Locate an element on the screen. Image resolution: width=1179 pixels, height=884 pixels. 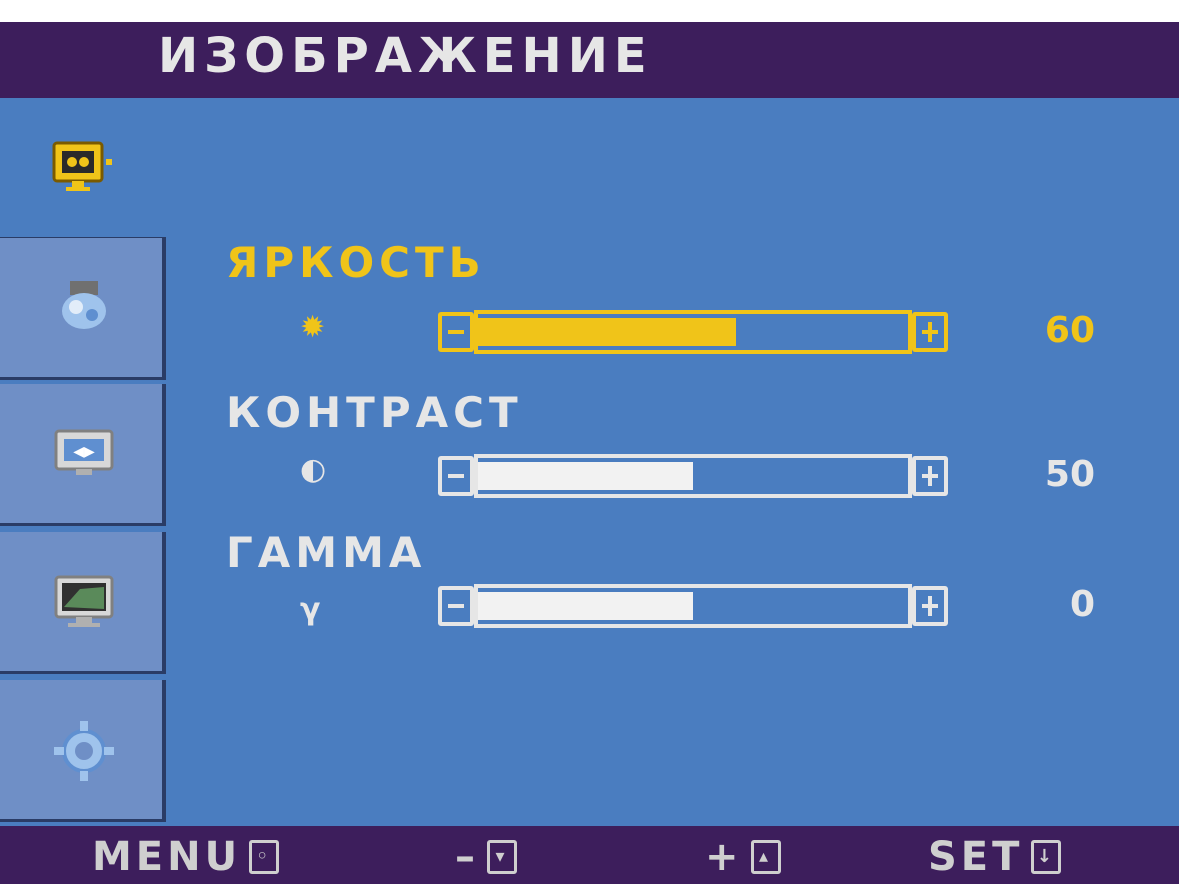
sidebar-item-tracking is located at coordinates (83, 603).